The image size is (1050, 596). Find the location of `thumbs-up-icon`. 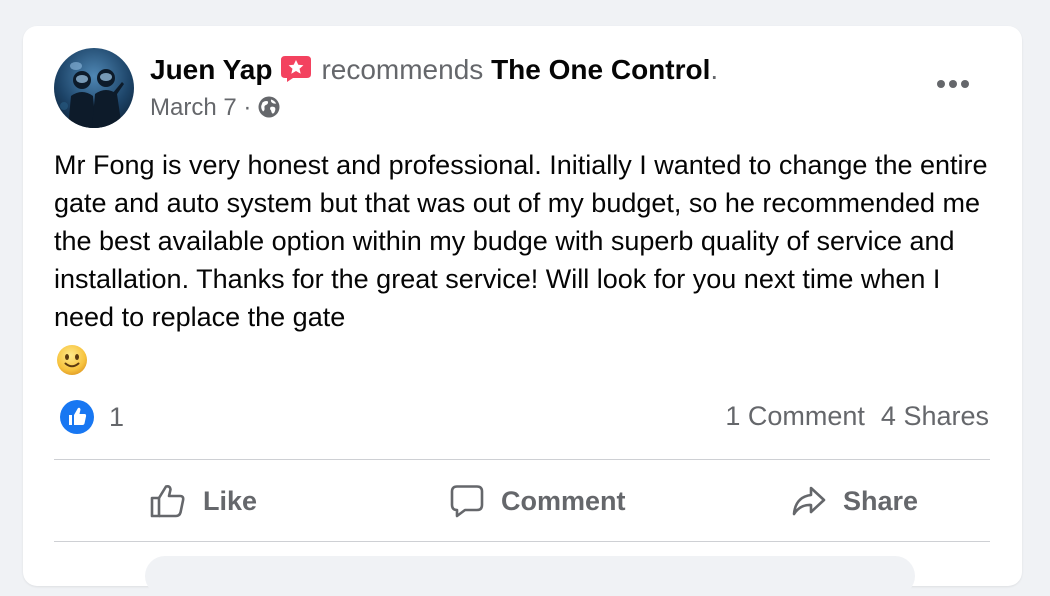

thumbs-up-icon is located at coordinates (167, 501).